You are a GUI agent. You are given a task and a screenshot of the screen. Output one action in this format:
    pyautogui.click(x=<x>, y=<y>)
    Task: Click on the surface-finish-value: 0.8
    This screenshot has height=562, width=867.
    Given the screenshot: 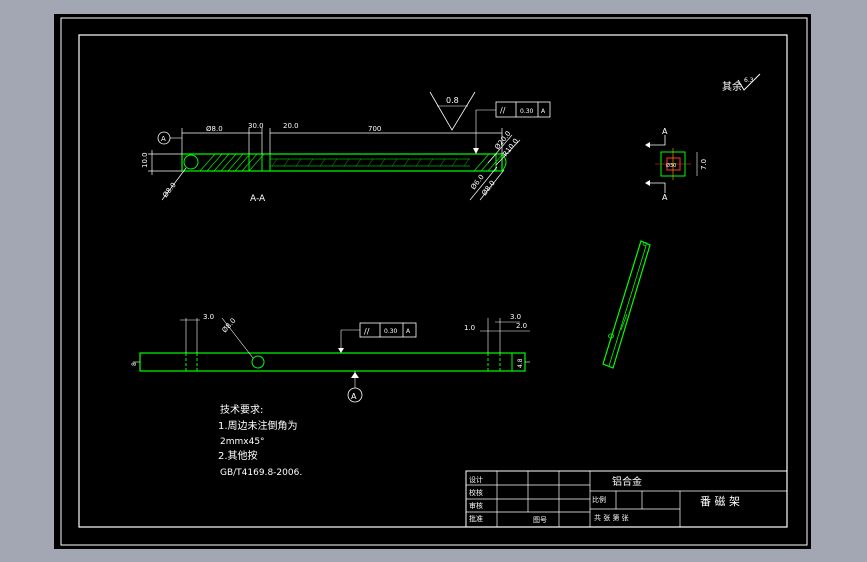 What is the action you would take?
    pyautogui.click(x=452, y=100)
    